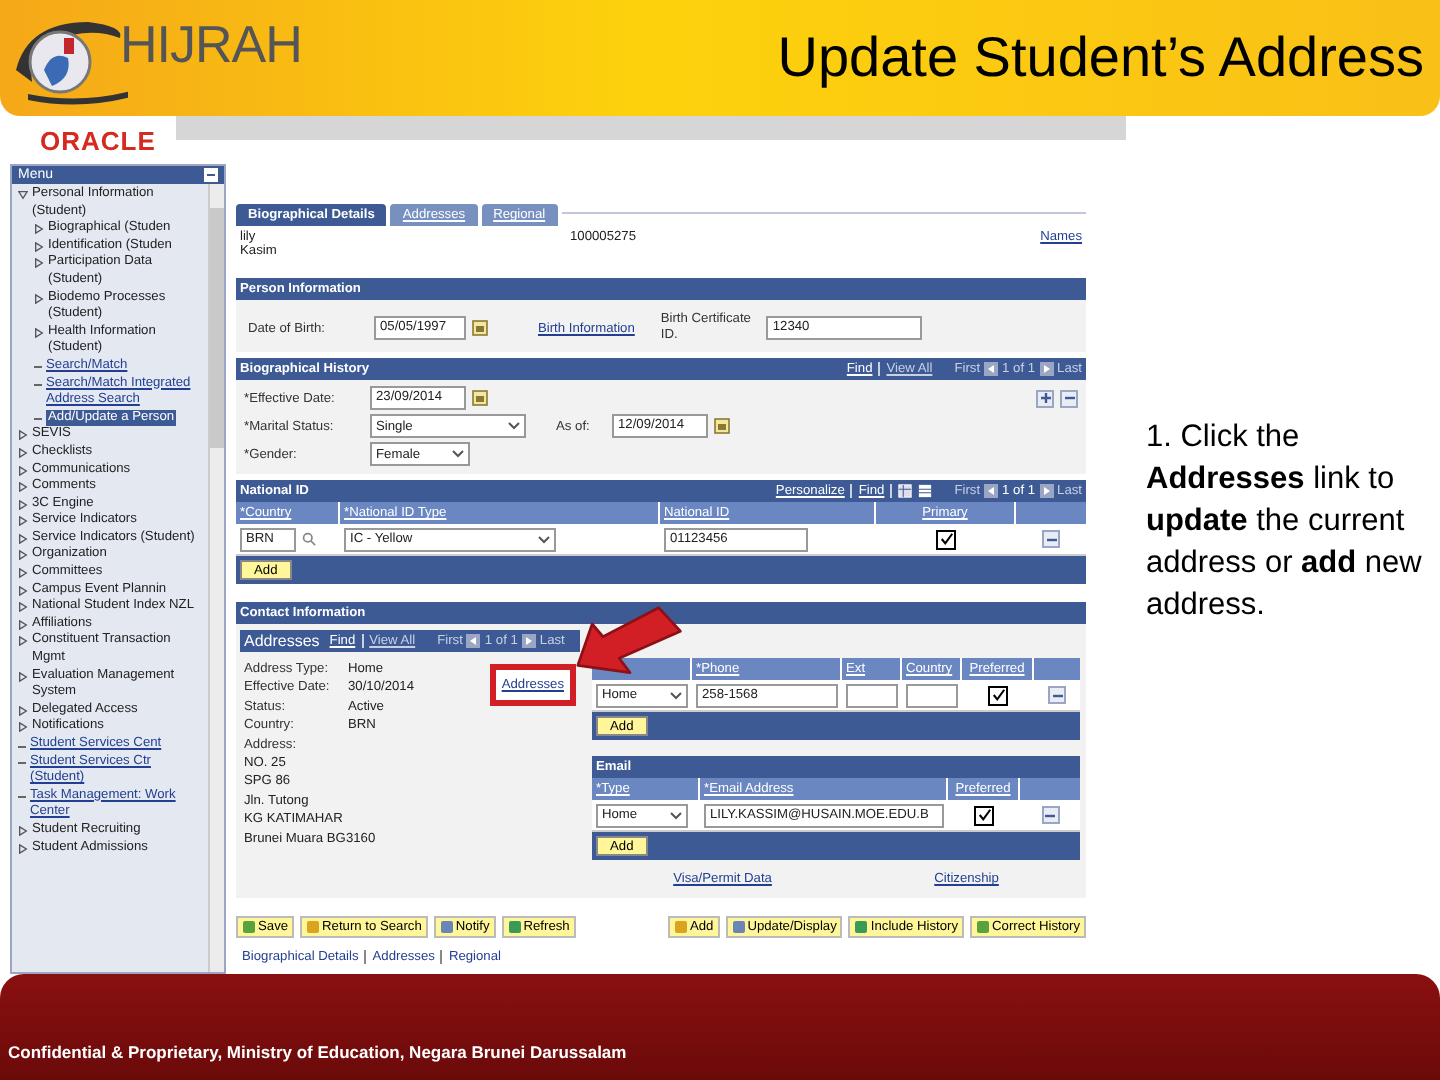 This screenshot has width=1440, height=1080. I want to click on footer-text: Confidential & Proprietary, Ministry of Education, Negara Brunei Darussalam, so click(317, 1052).